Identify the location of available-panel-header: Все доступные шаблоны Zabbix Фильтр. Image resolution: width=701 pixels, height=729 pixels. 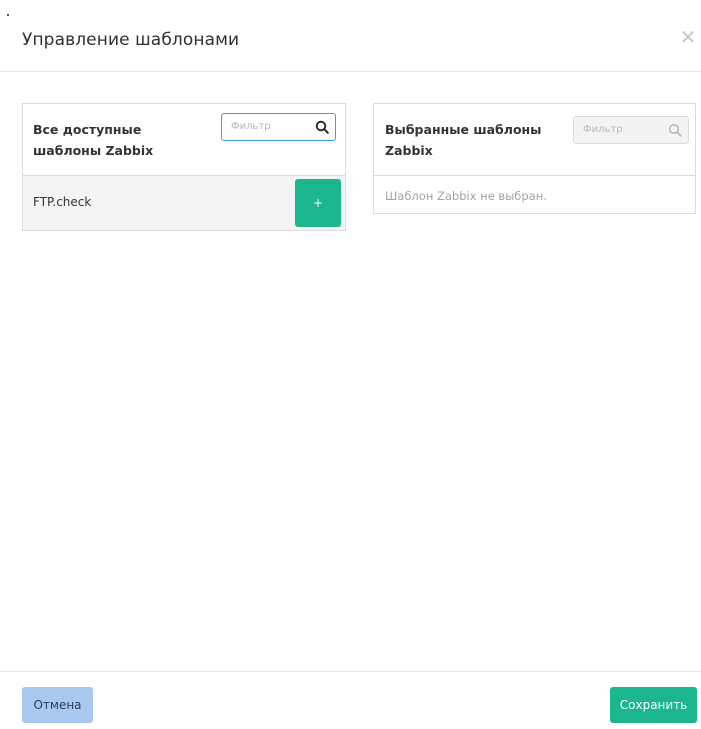
(184, 140).